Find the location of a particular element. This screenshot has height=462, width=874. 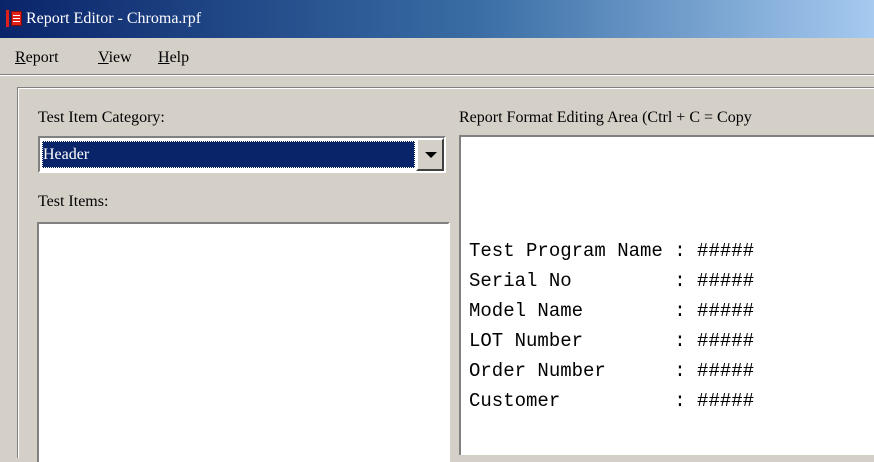

menu-view-accel: V is located at coordinates (103, 57).